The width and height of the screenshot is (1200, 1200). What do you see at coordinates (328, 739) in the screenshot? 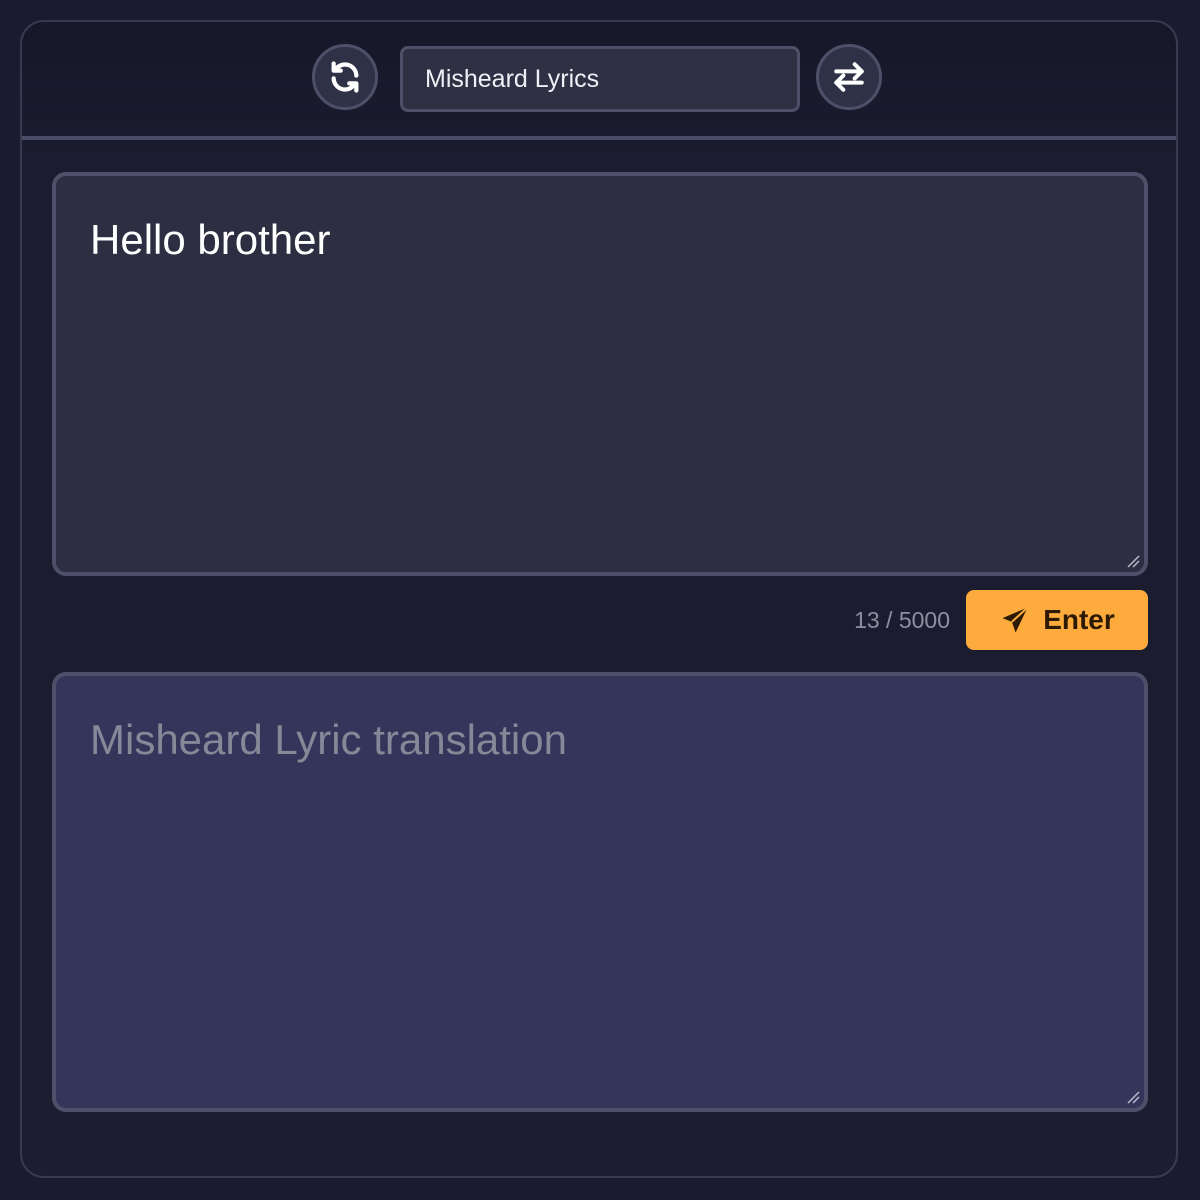
I see `translation-placeholder: Misheard Lyric translation` at bounding box center [328, 739].